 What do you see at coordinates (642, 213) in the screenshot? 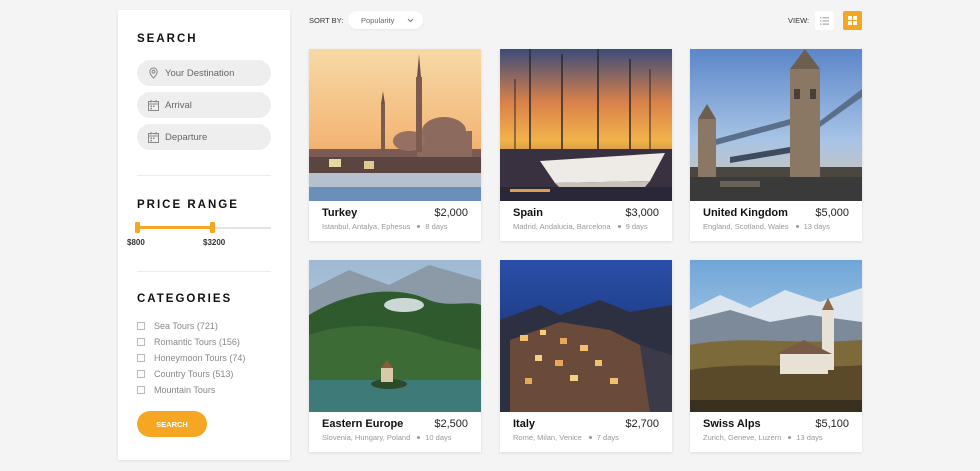
I see `tour-price: $3,000` at bounding box center [642, 213].